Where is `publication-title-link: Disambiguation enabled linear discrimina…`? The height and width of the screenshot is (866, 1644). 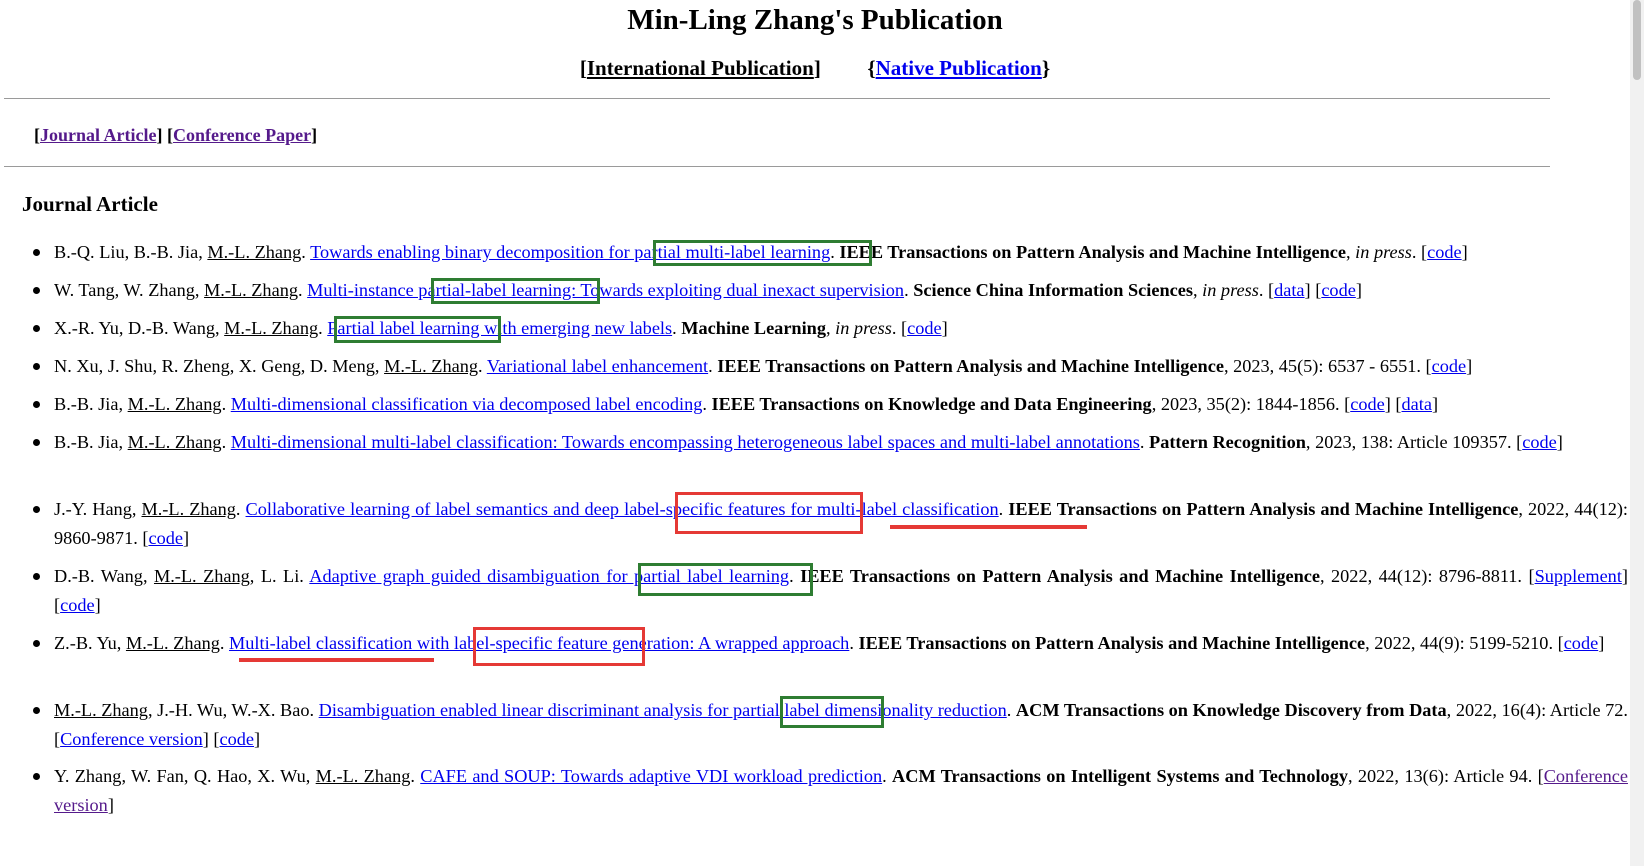 publication-title-link: Disambiguation enabled linear discrimina… is located at coordinates (663, 710).